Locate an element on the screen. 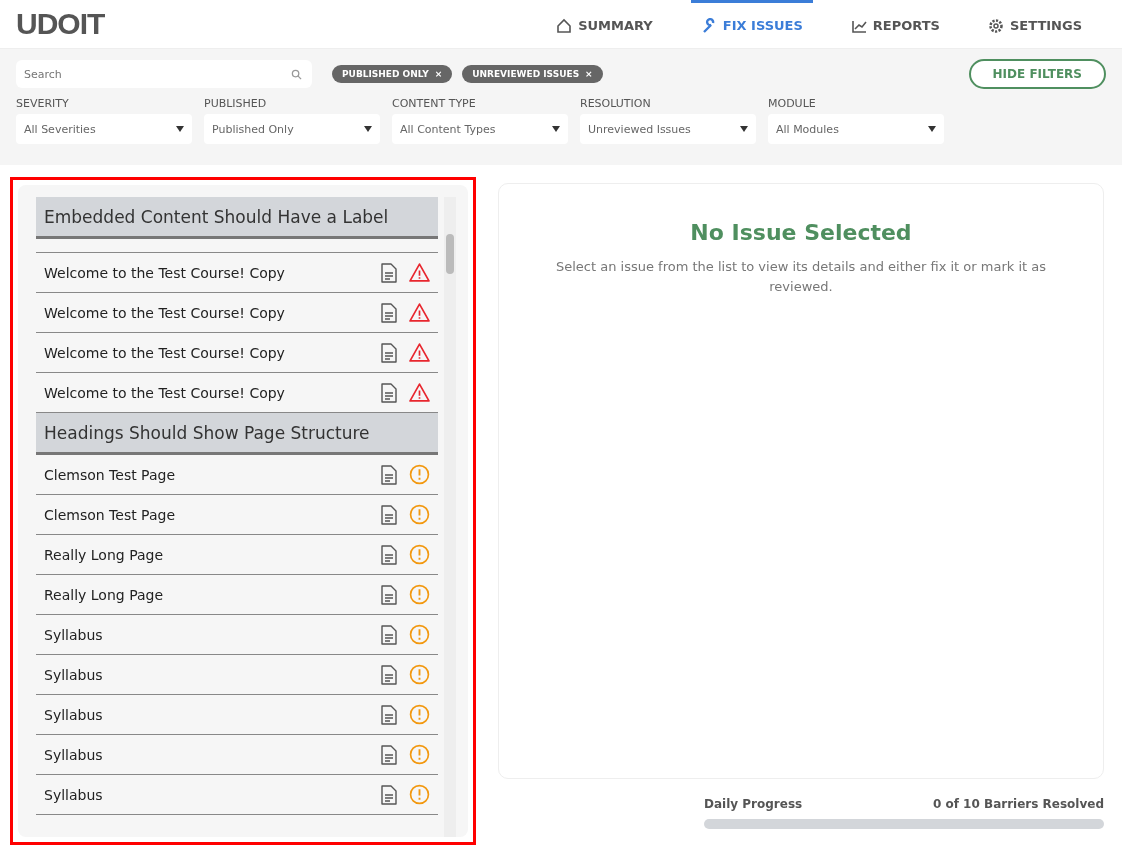 The image size is (1122, 848). progress-reading: 0 of 10 Barriers Resolved is located at coordinates (1018, 804).